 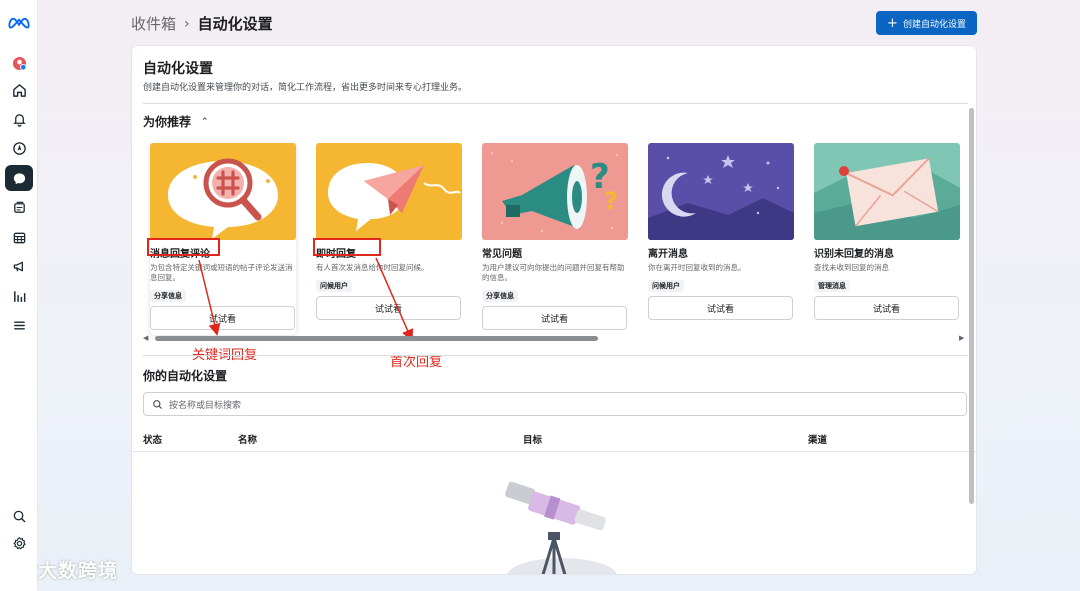 What do you see at coordinates (887, 191) in the screenshot?
I see `envelope-illustration` at bounding box center [887, 191].